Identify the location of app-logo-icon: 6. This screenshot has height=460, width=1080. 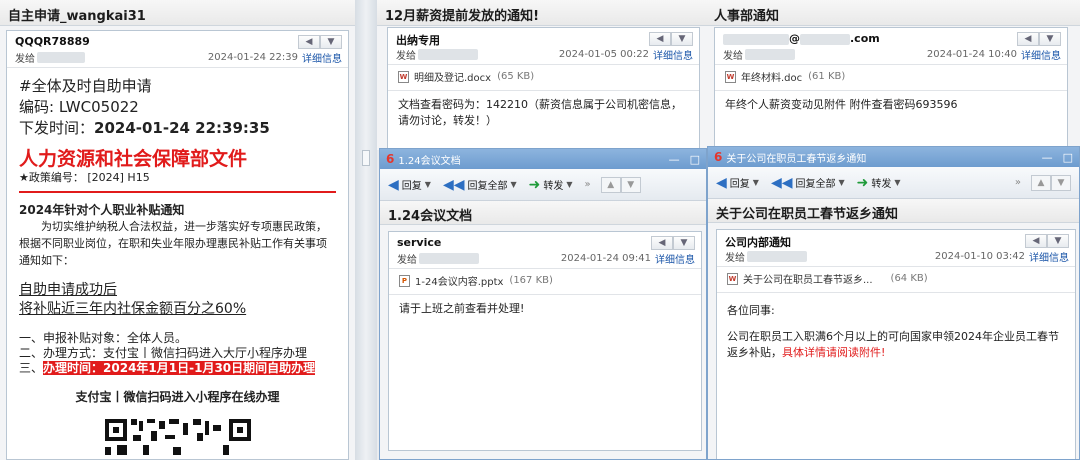
(718, 157).